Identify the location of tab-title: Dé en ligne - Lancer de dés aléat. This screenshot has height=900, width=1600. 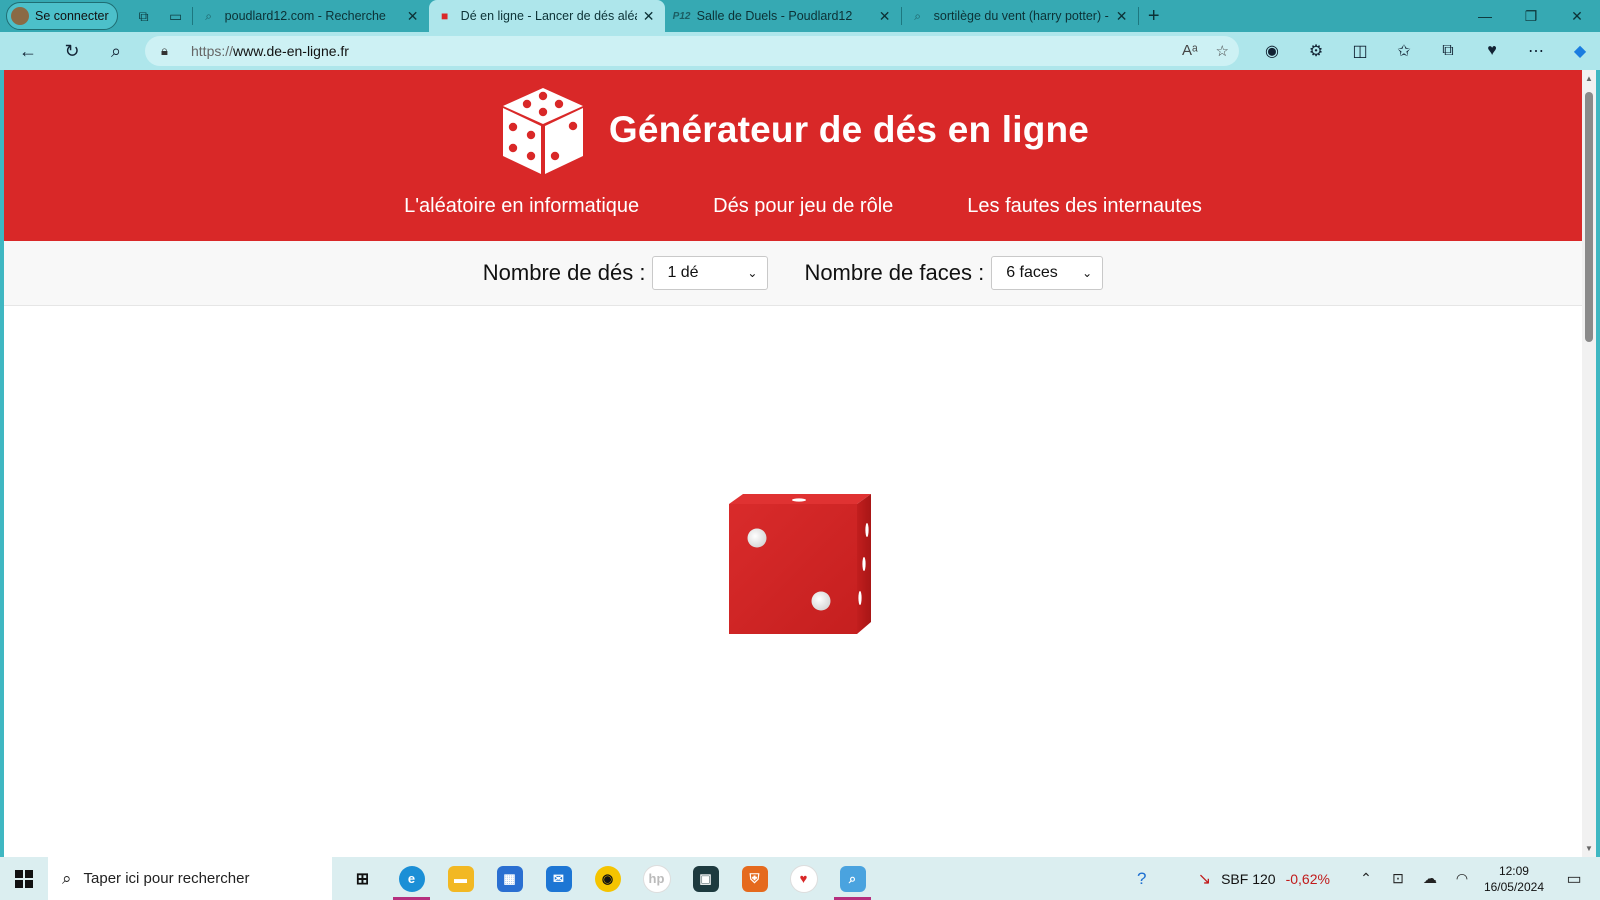
(548, 16).